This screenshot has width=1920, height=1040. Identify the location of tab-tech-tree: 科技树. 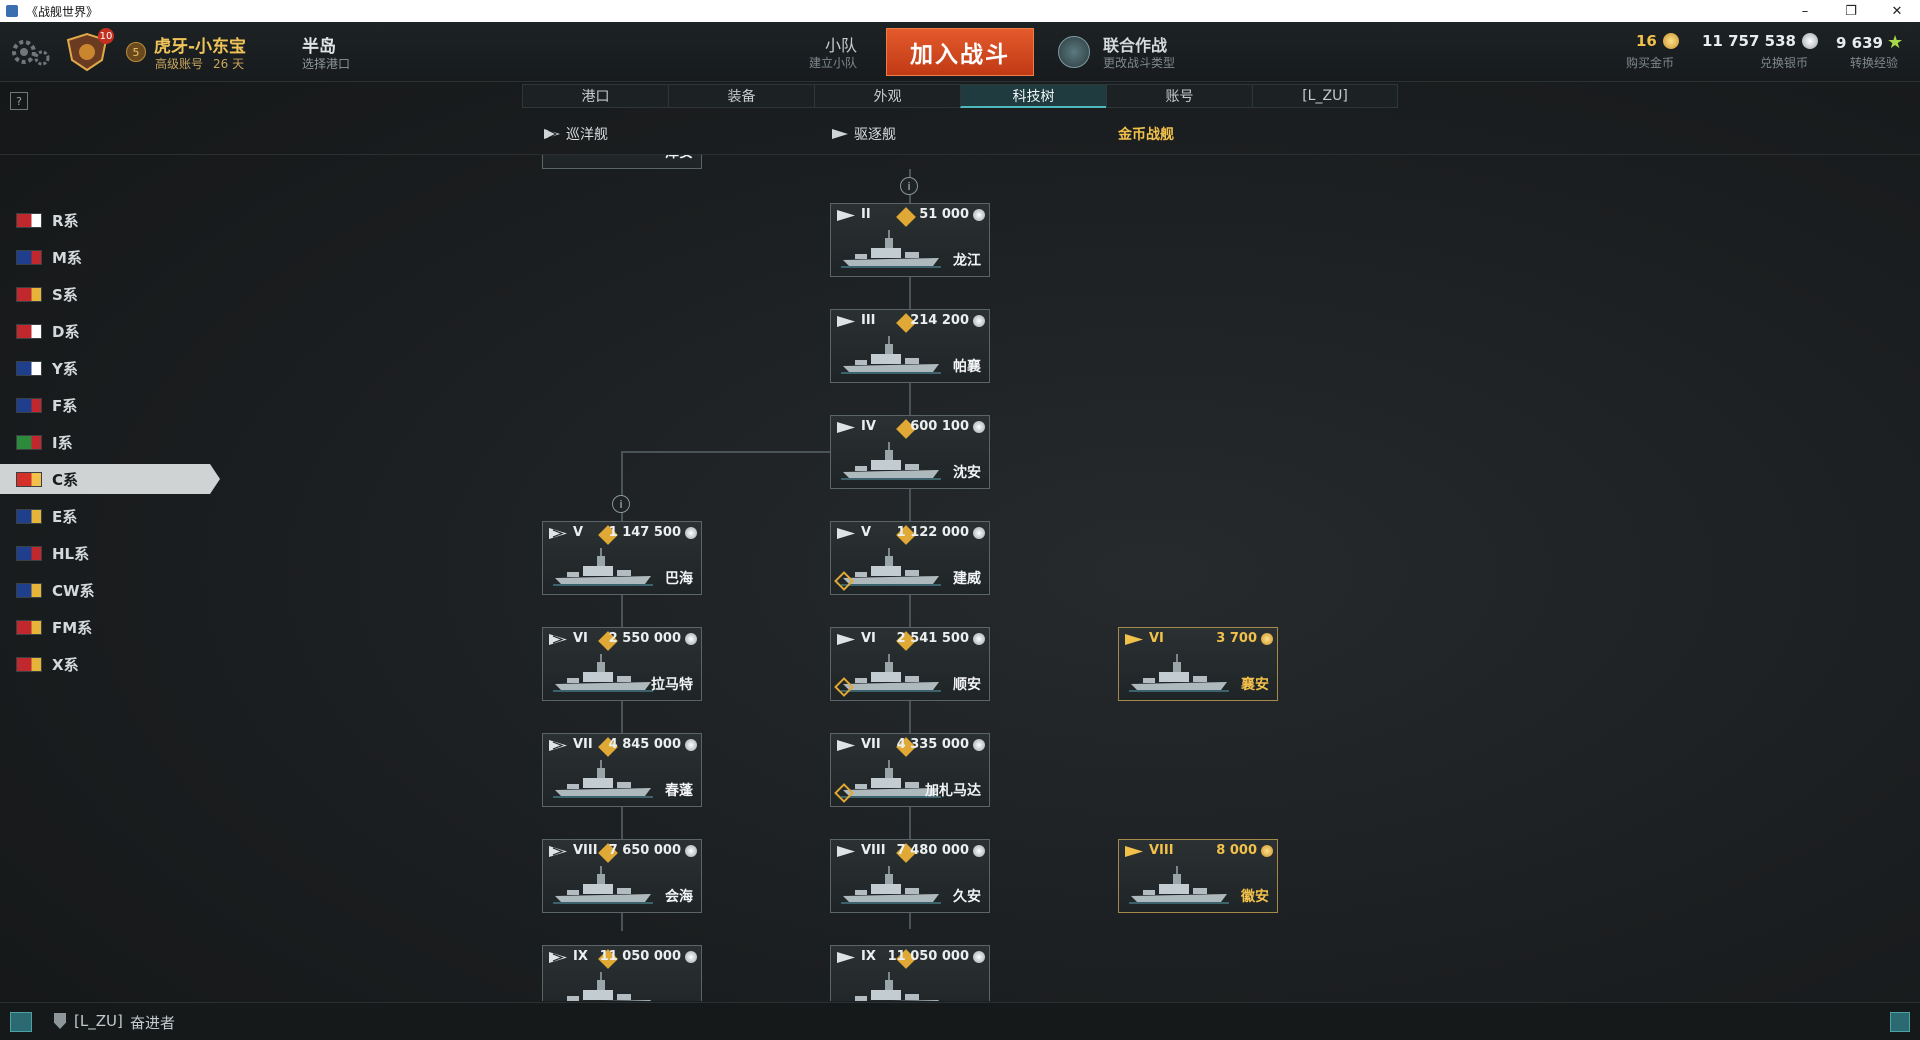
(1033, 96).